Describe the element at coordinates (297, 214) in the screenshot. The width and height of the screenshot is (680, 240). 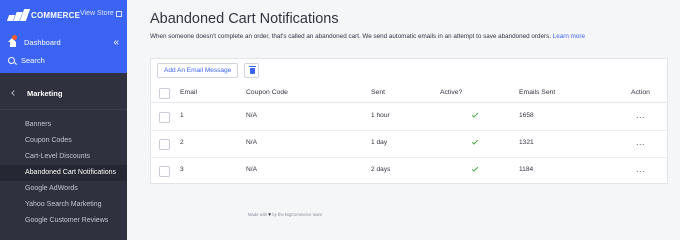
I see `footer-suffix: by the BigCommerce team` at that location.